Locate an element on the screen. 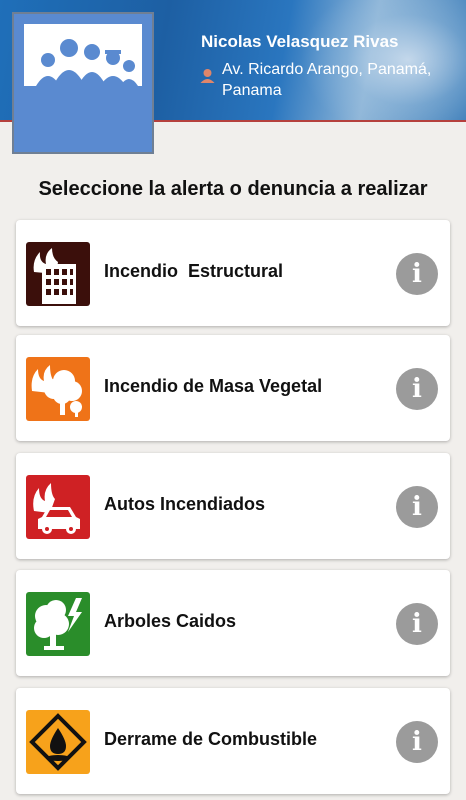  alert-card-arboles-caidos: Arboles Caidos i is located at coordinates (233, 623).